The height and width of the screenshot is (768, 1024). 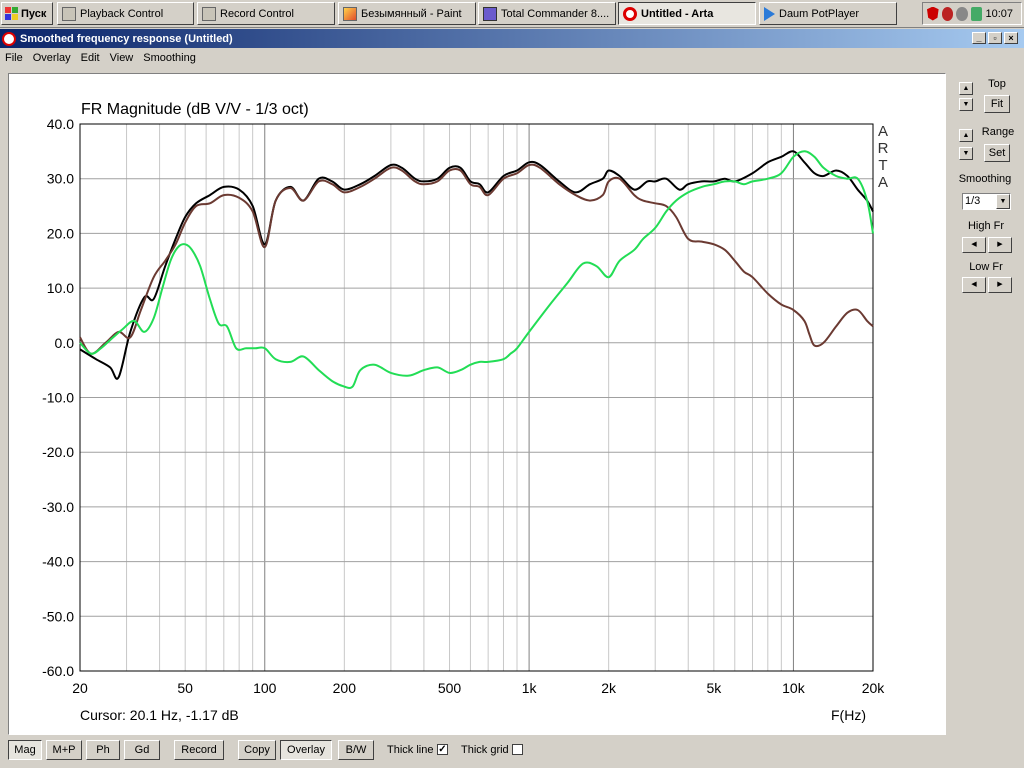 I want to click on mag-phase-button: M+P, so click(x=64, y=750).